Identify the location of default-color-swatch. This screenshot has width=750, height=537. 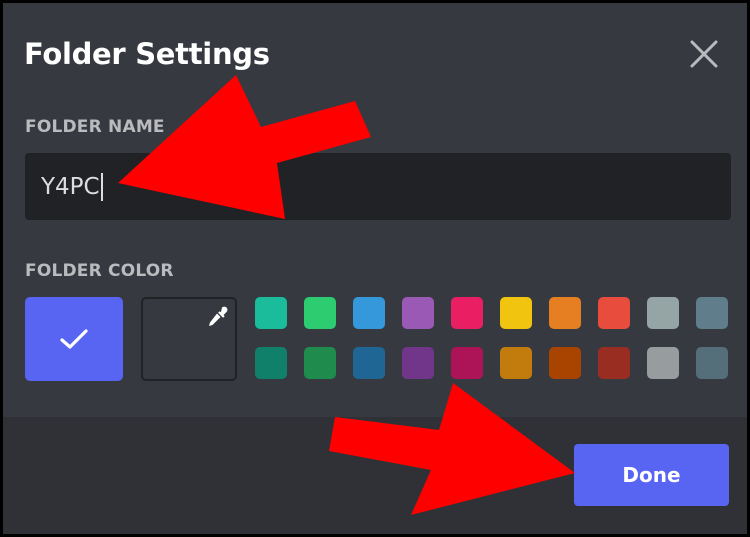
(74, 339).